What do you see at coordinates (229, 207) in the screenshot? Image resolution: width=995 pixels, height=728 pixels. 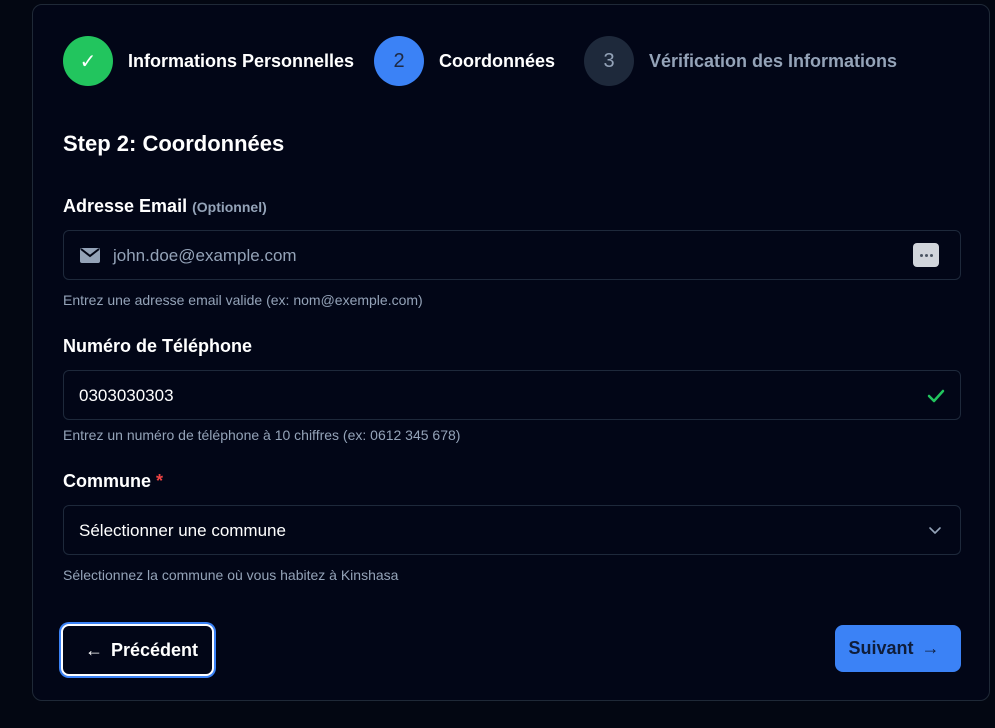 I see `optional-tag: (Optionnel)` at bounding box center [229, 207].